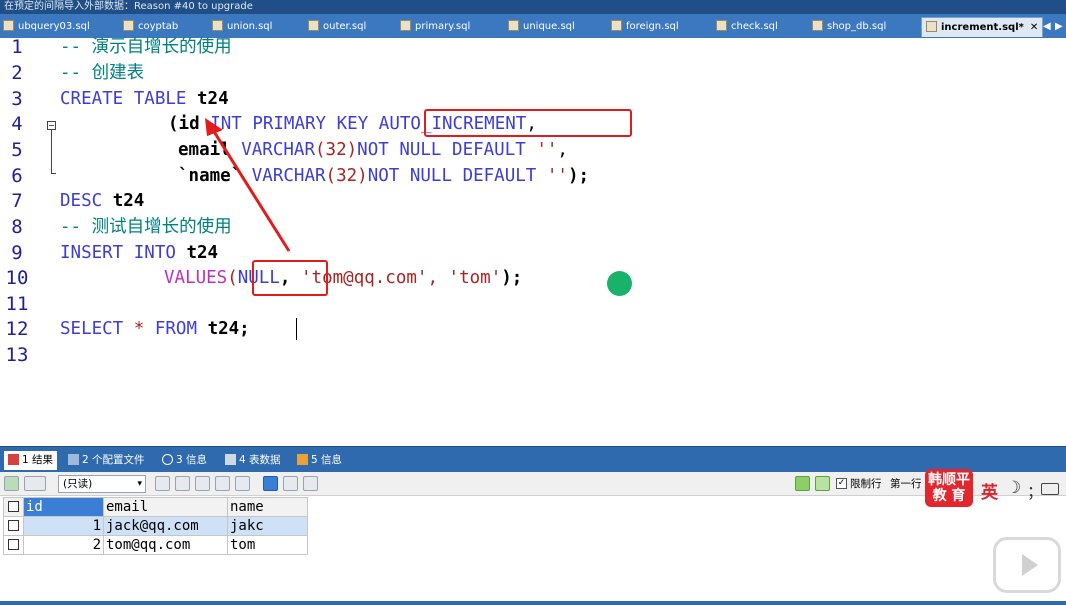 Image resolution: width=1066 pixels, height=605 pixels. What do you see at coordinates (176, 329) in the screenshot?
I see `sql-keyword: FROM` at bounding box center [176, 329].